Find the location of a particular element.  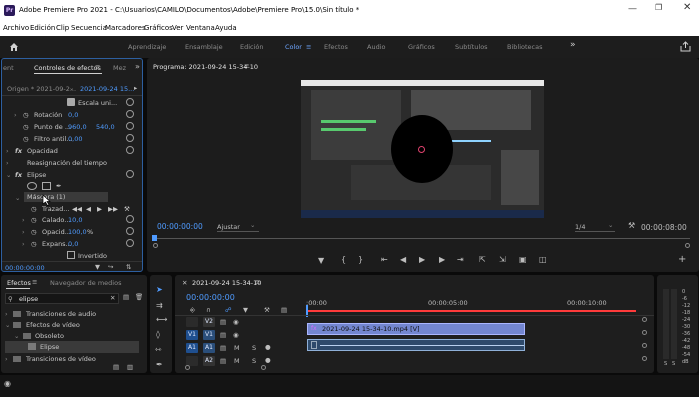

tab-partial-left: ent is located at coordinates (8, 68).